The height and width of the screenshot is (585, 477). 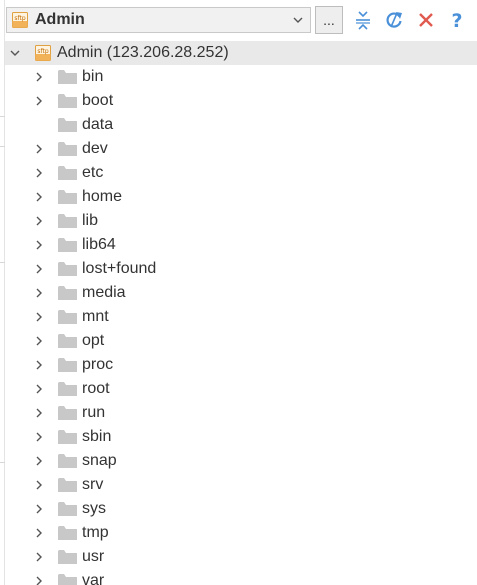 I want to click on tree-item-label: srv, so click(x=93, y=484).